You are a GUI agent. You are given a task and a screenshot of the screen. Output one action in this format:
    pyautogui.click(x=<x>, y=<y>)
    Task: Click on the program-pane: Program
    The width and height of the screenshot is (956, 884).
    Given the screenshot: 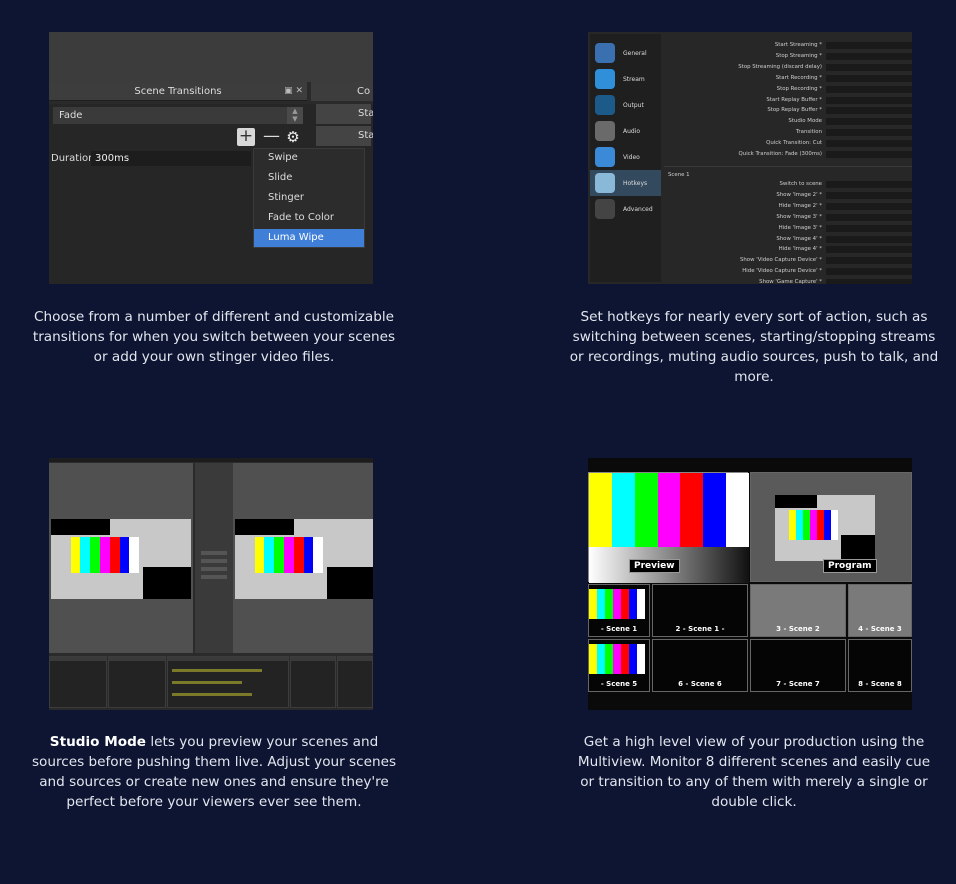 What is the action you would take?
    pyautogui.click(x=831, y=527)
    